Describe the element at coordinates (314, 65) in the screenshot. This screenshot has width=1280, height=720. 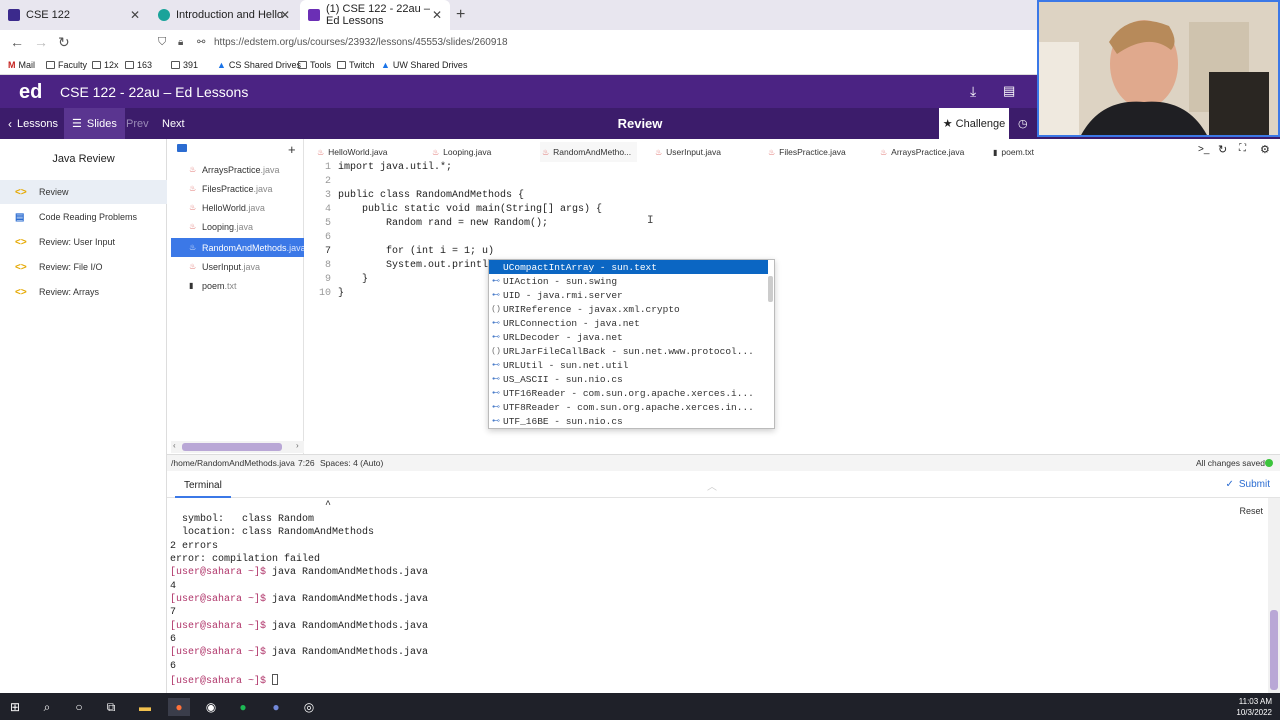
I see `bookmark-tools: Tools` at that location.